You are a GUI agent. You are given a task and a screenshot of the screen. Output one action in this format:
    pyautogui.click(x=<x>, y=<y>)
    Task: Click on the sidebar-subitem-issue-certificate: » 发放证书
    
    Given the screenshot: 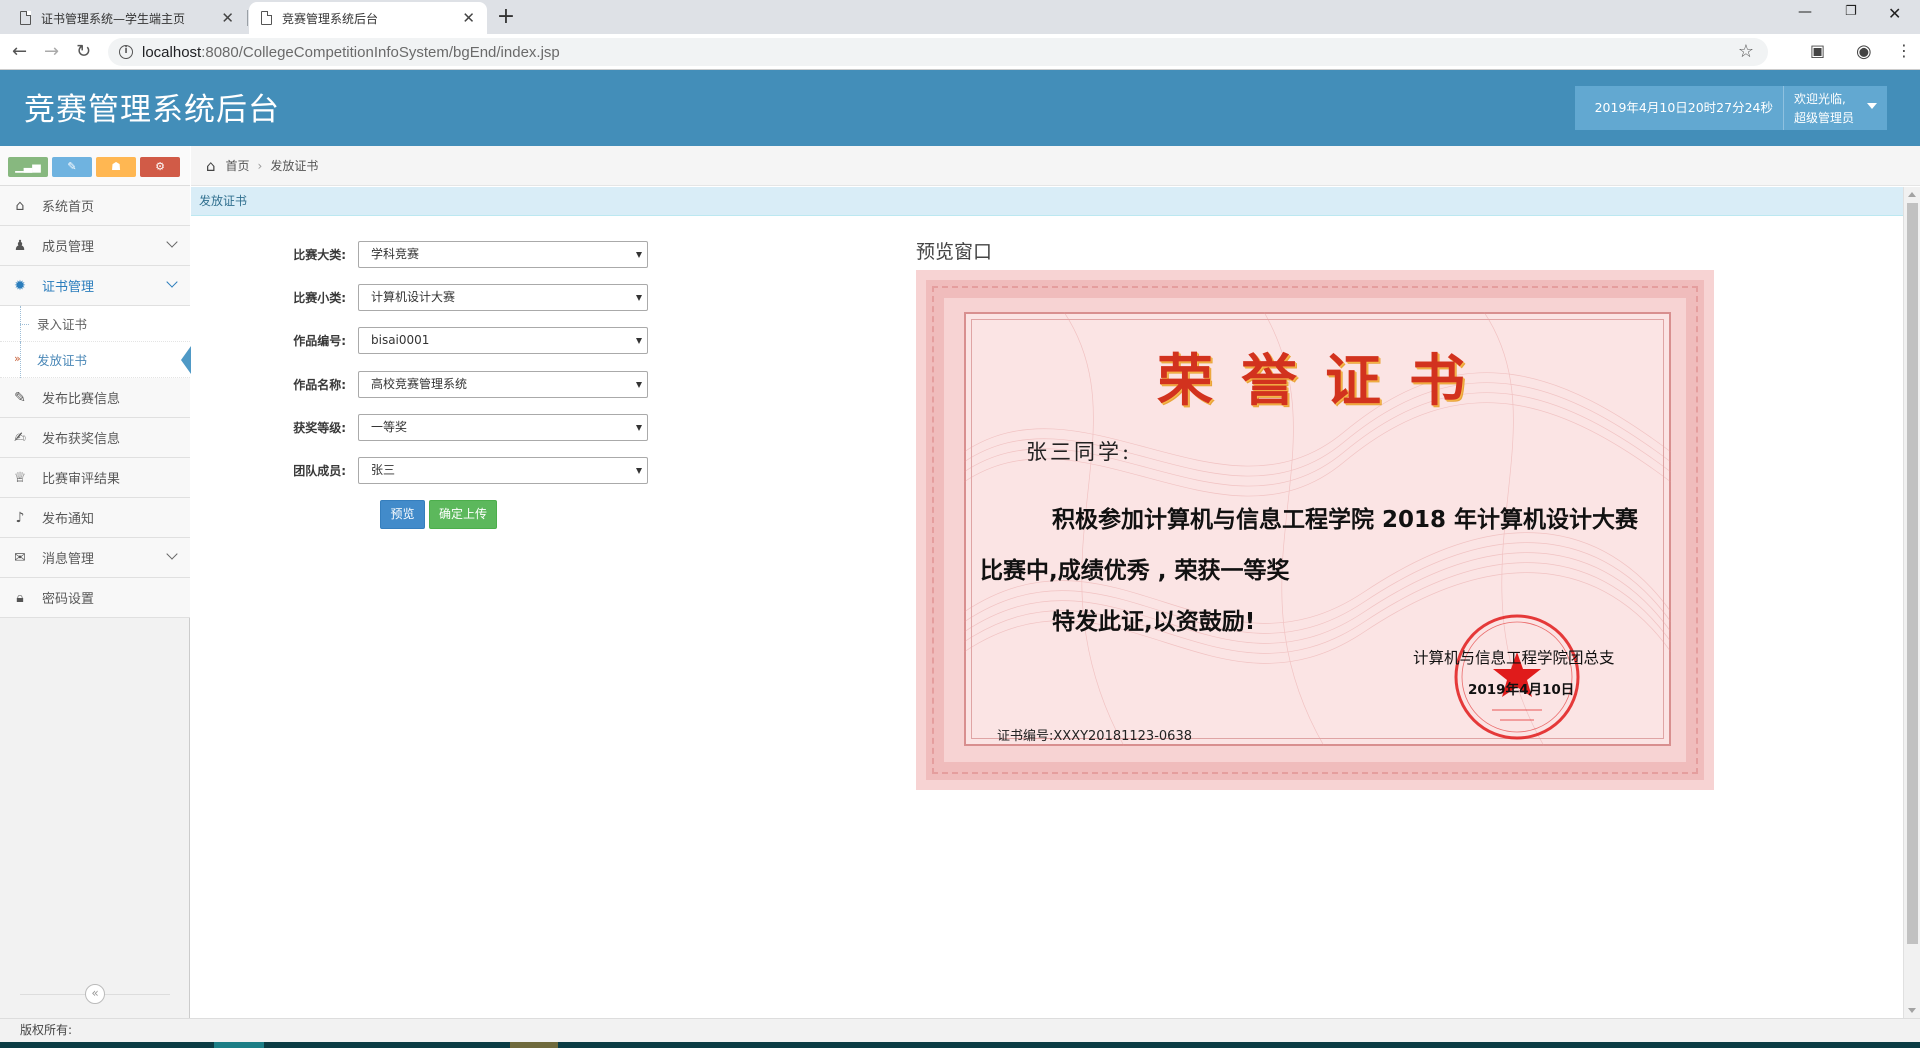 What is the action you would take?
    pyautogui.click(x=95, y=360)
    